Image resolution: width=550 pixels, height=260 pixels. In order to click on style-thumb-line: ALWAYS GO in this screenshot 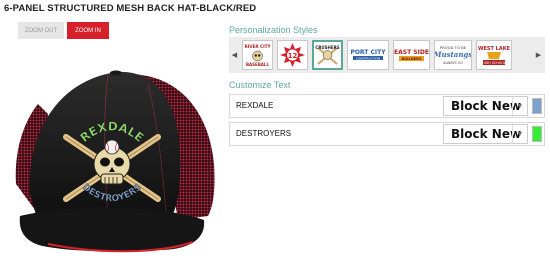, I will do `click(453, 63)`.